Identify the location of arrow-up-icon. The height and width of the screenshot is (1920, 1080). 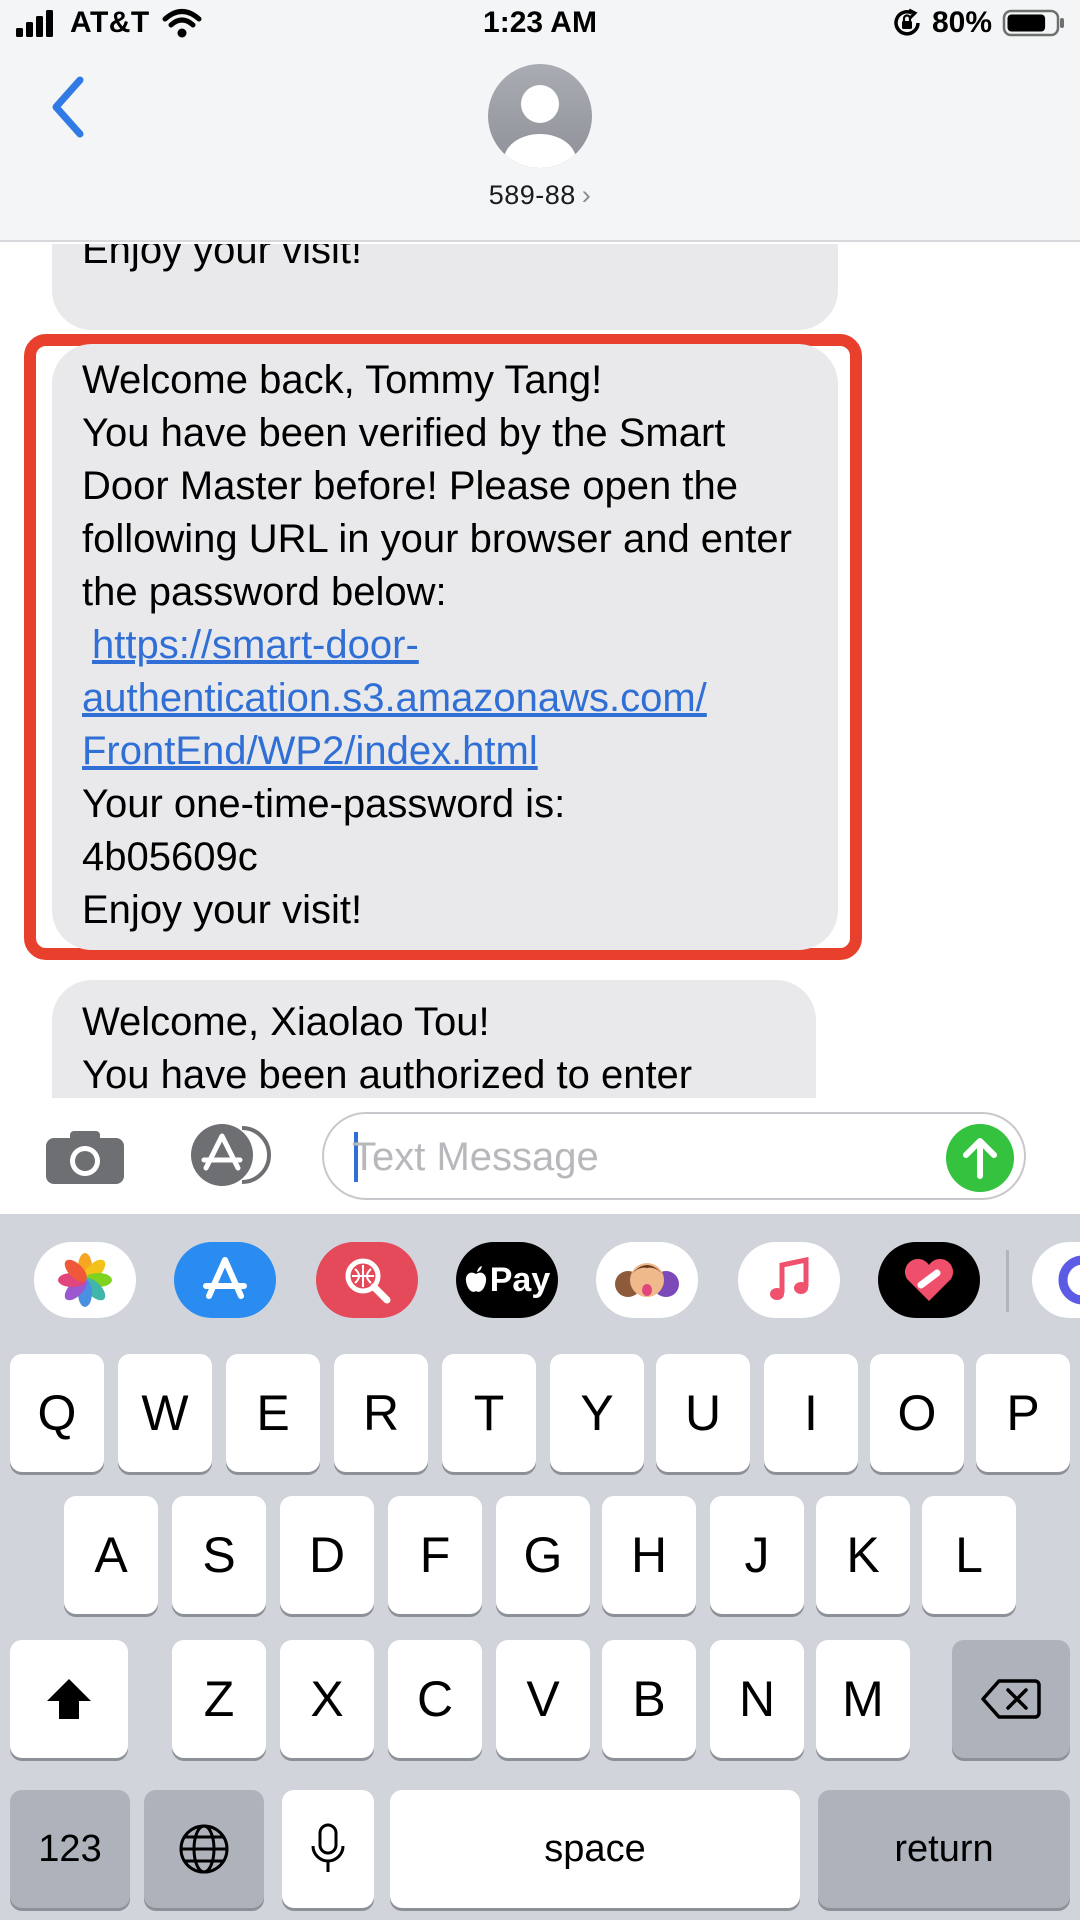
(980, 1158).